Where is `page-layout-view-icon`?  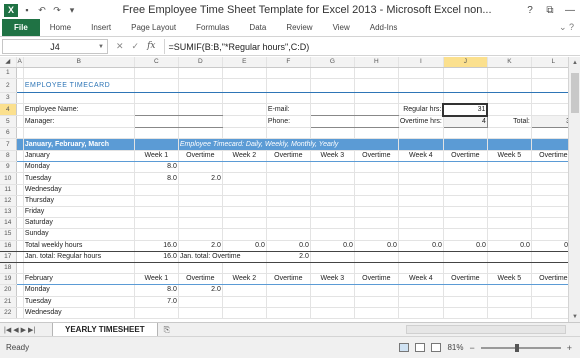
page-layout-view-icon is located at coordinates (420, 347).